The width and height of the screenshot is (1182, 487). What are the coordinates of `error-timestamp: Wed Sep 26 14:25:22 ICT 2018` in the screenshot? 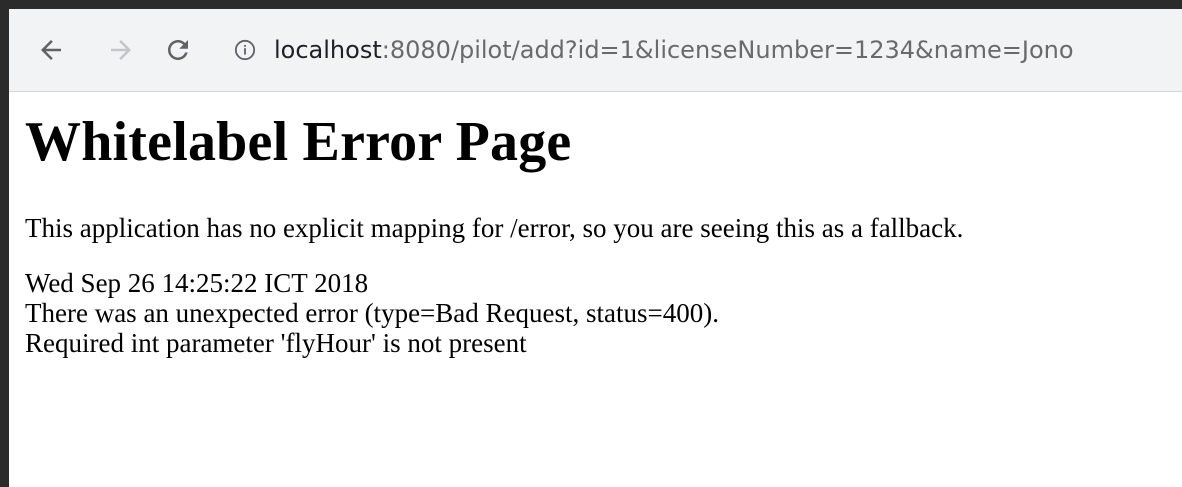 It's located at (197, 283).